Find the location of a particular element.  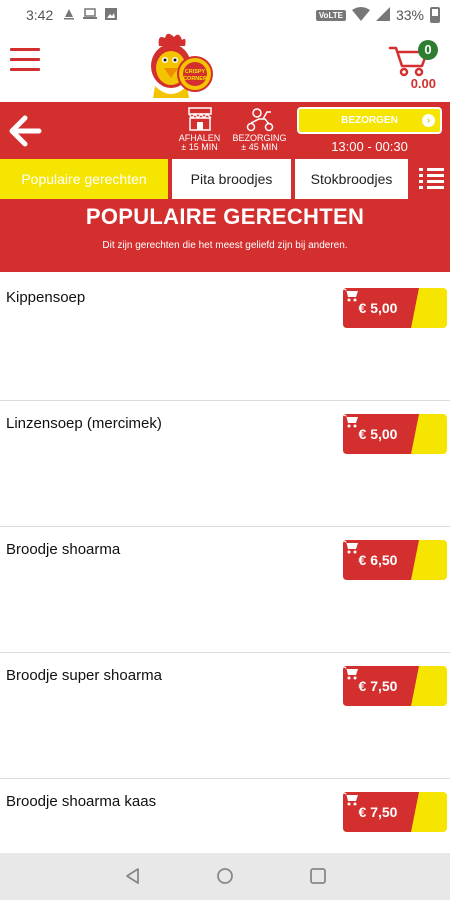

order-mode-dropdown: BEZORGEN › is located at coordinates (369, 120).